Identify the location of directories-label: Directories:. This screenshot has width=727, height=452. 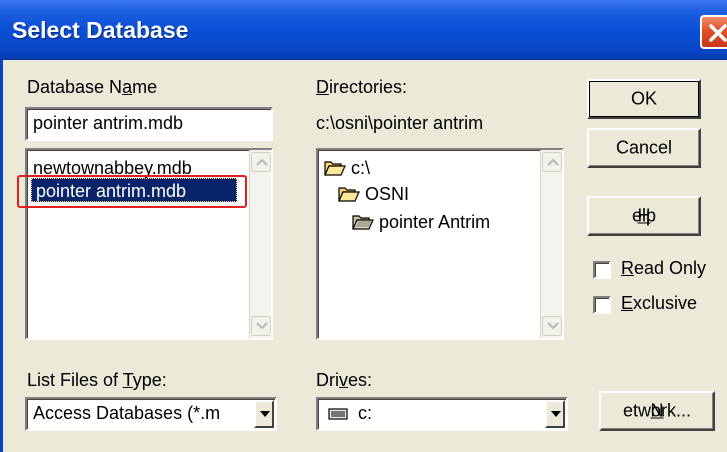
(362, 87).